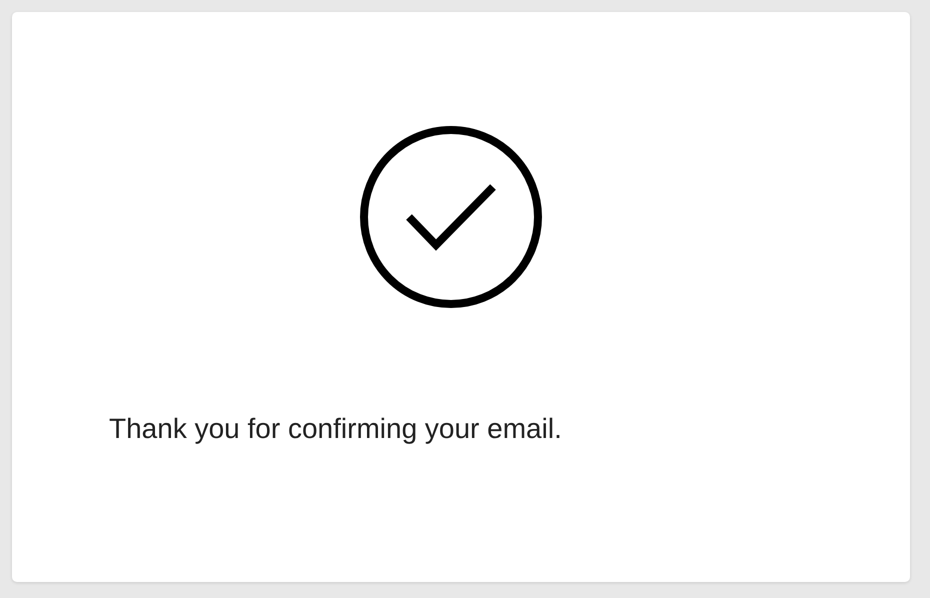 The image size is (930, 598). I want to click on confirmation-message: Thank you for confirming your email., so click(336, 429).